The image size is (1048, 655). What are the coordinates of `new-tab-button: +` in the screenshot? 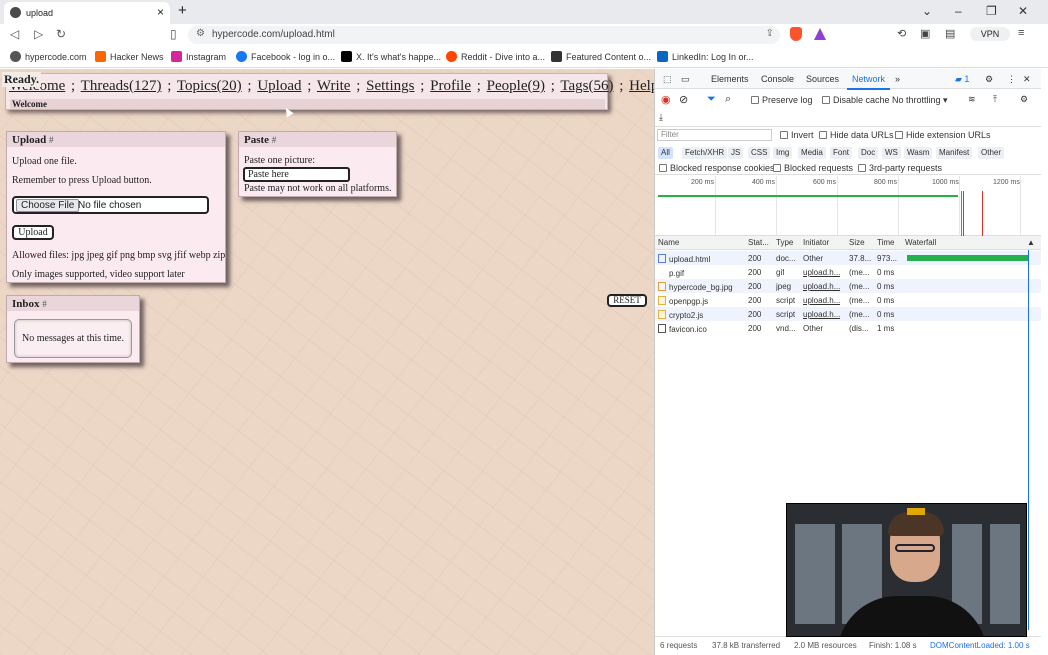 It's located at (182, 10).